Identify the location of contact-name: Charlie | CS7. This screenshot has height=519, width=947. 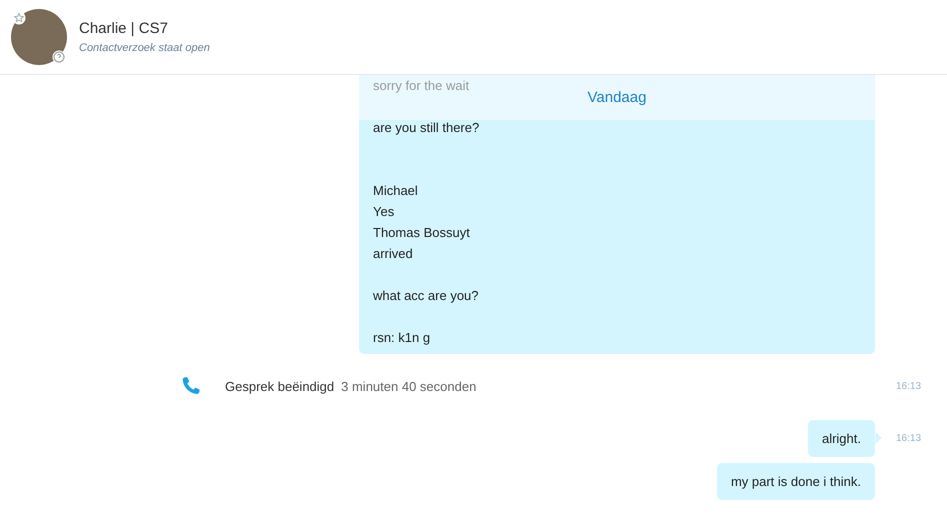
(124, 28).